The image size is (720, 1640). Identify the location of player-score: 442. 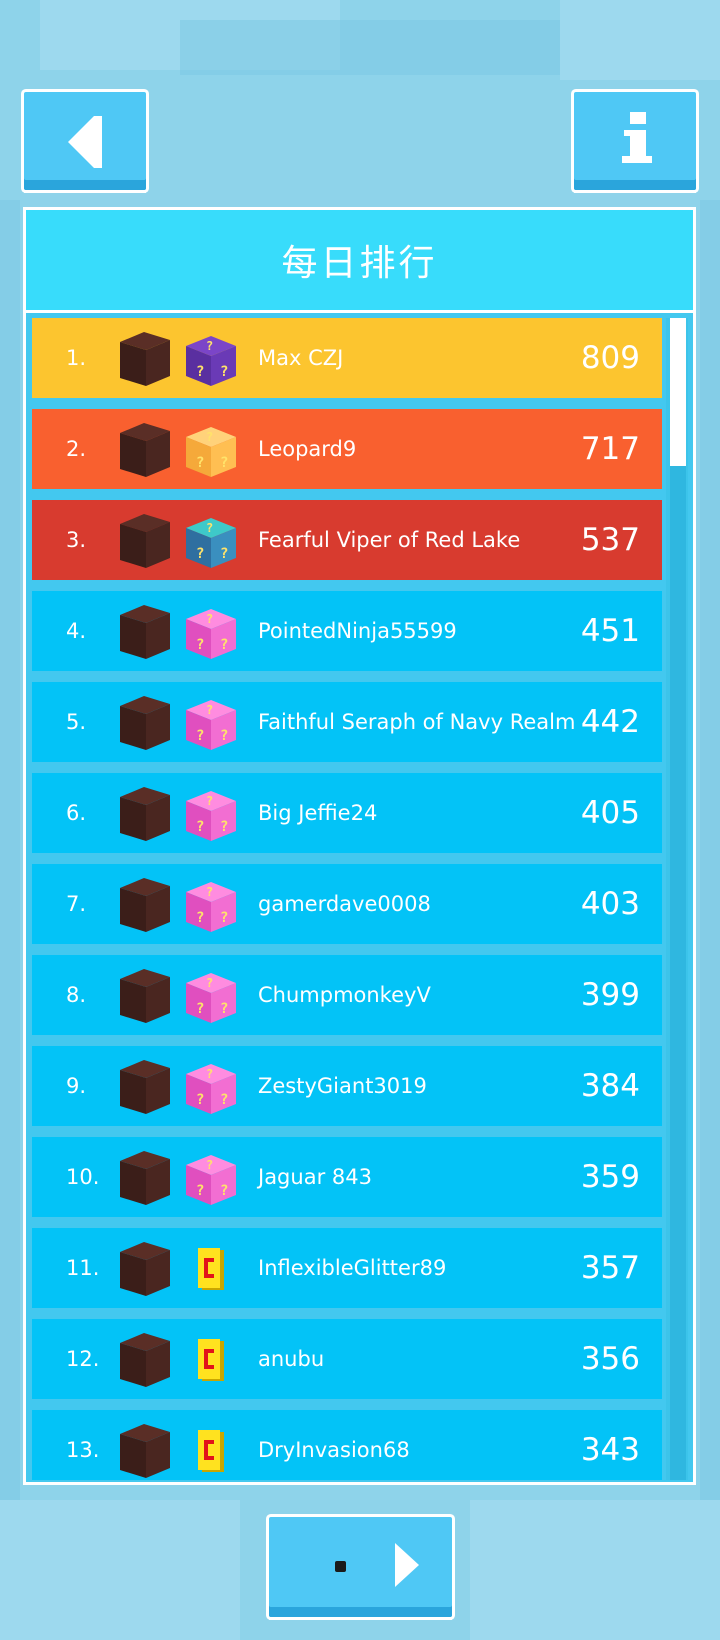
(610, 722).